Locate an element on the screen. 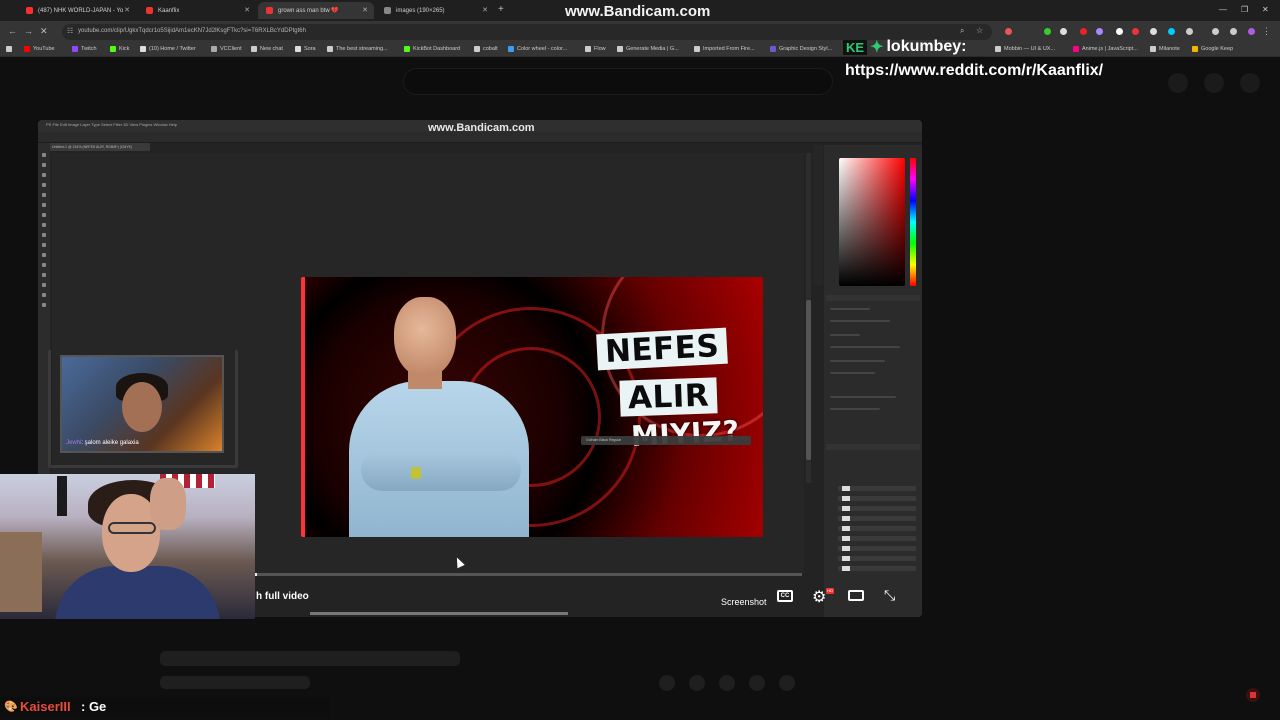 This screenshot has height=720, width=1280. bookmark-twitter: (10) Home / Twitter is located at coordinates (168, 49).